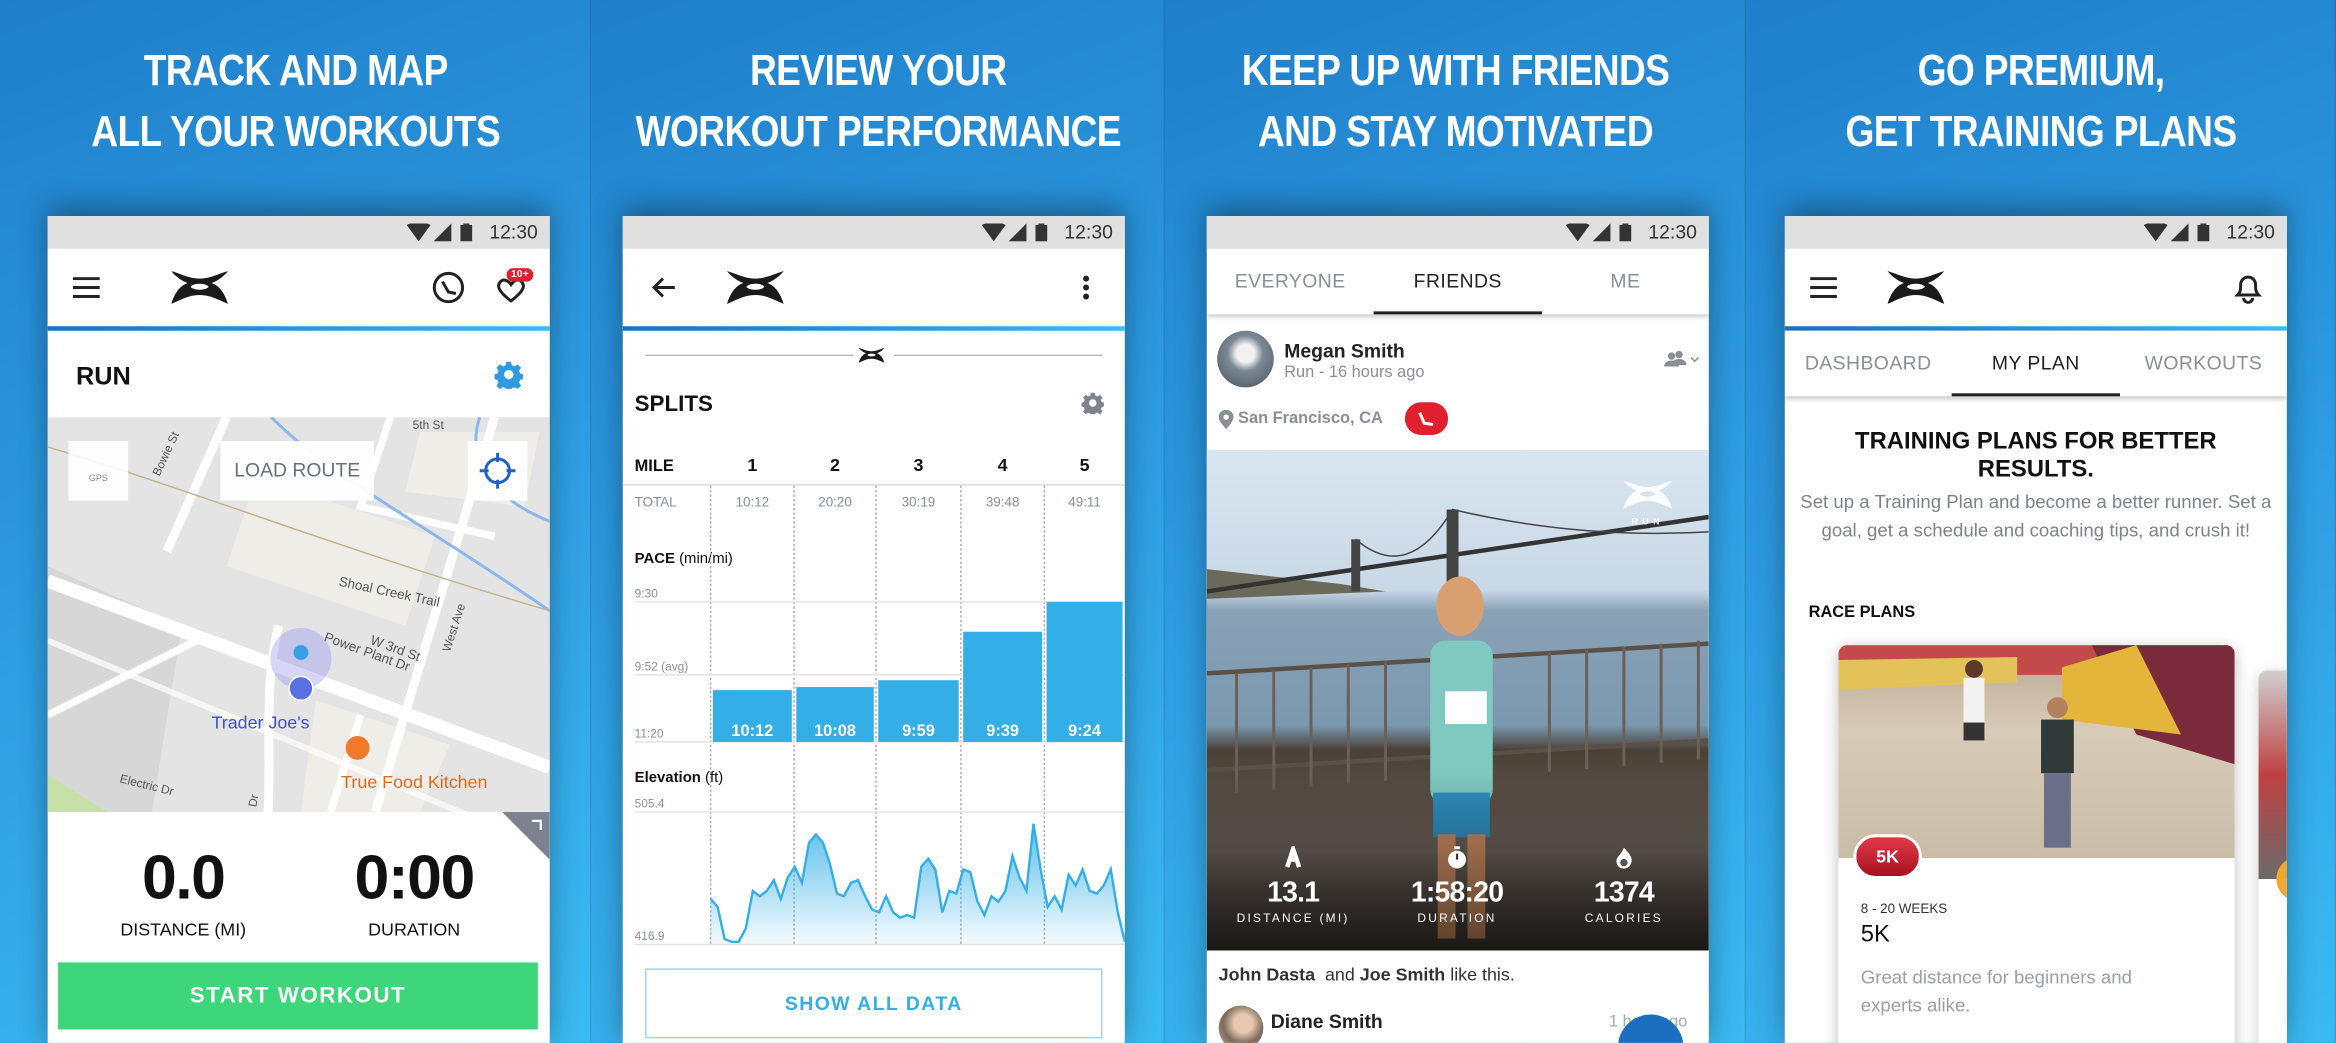 This screenshot has width=2336, height=1043. What do you see at coordinates (2203, 364) in the screenshot?
I see `tab-workouts: WORKOUTS` at bounding box center [2203, 364].